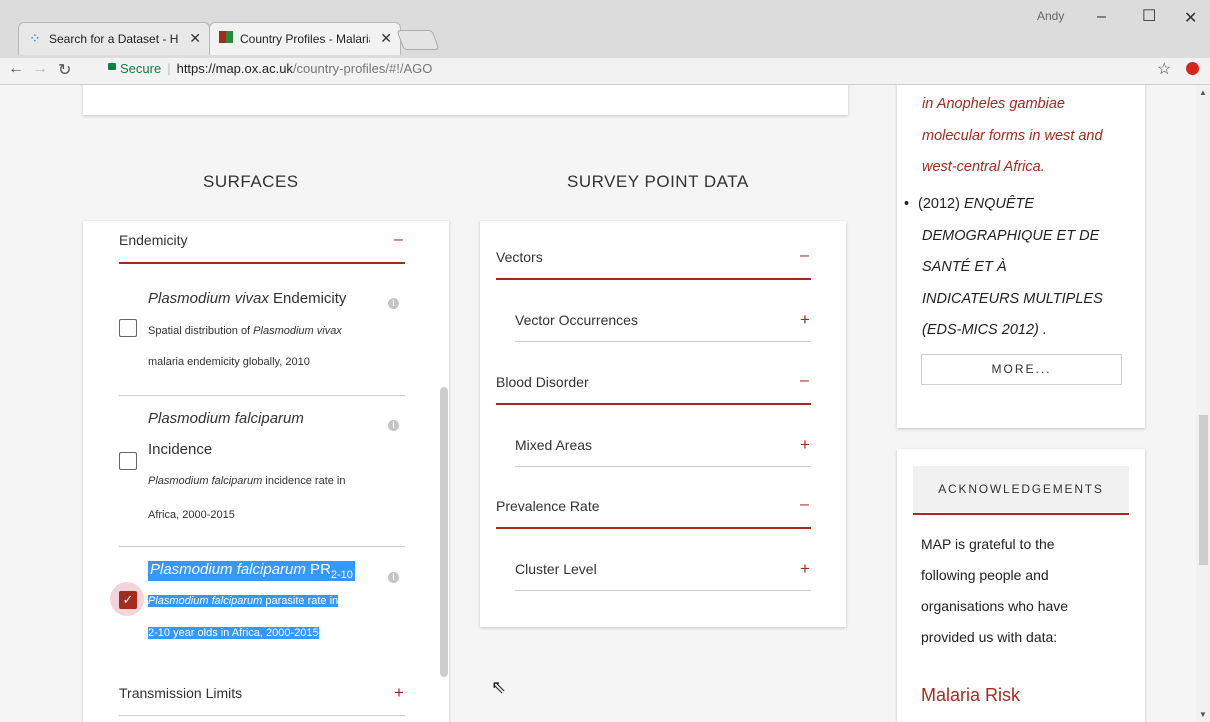 This screenshot has height=722, width=1210. I want to click on layer-description-line2: 2-10 year olds in Africa, 2000-2015, so click(233, 633).